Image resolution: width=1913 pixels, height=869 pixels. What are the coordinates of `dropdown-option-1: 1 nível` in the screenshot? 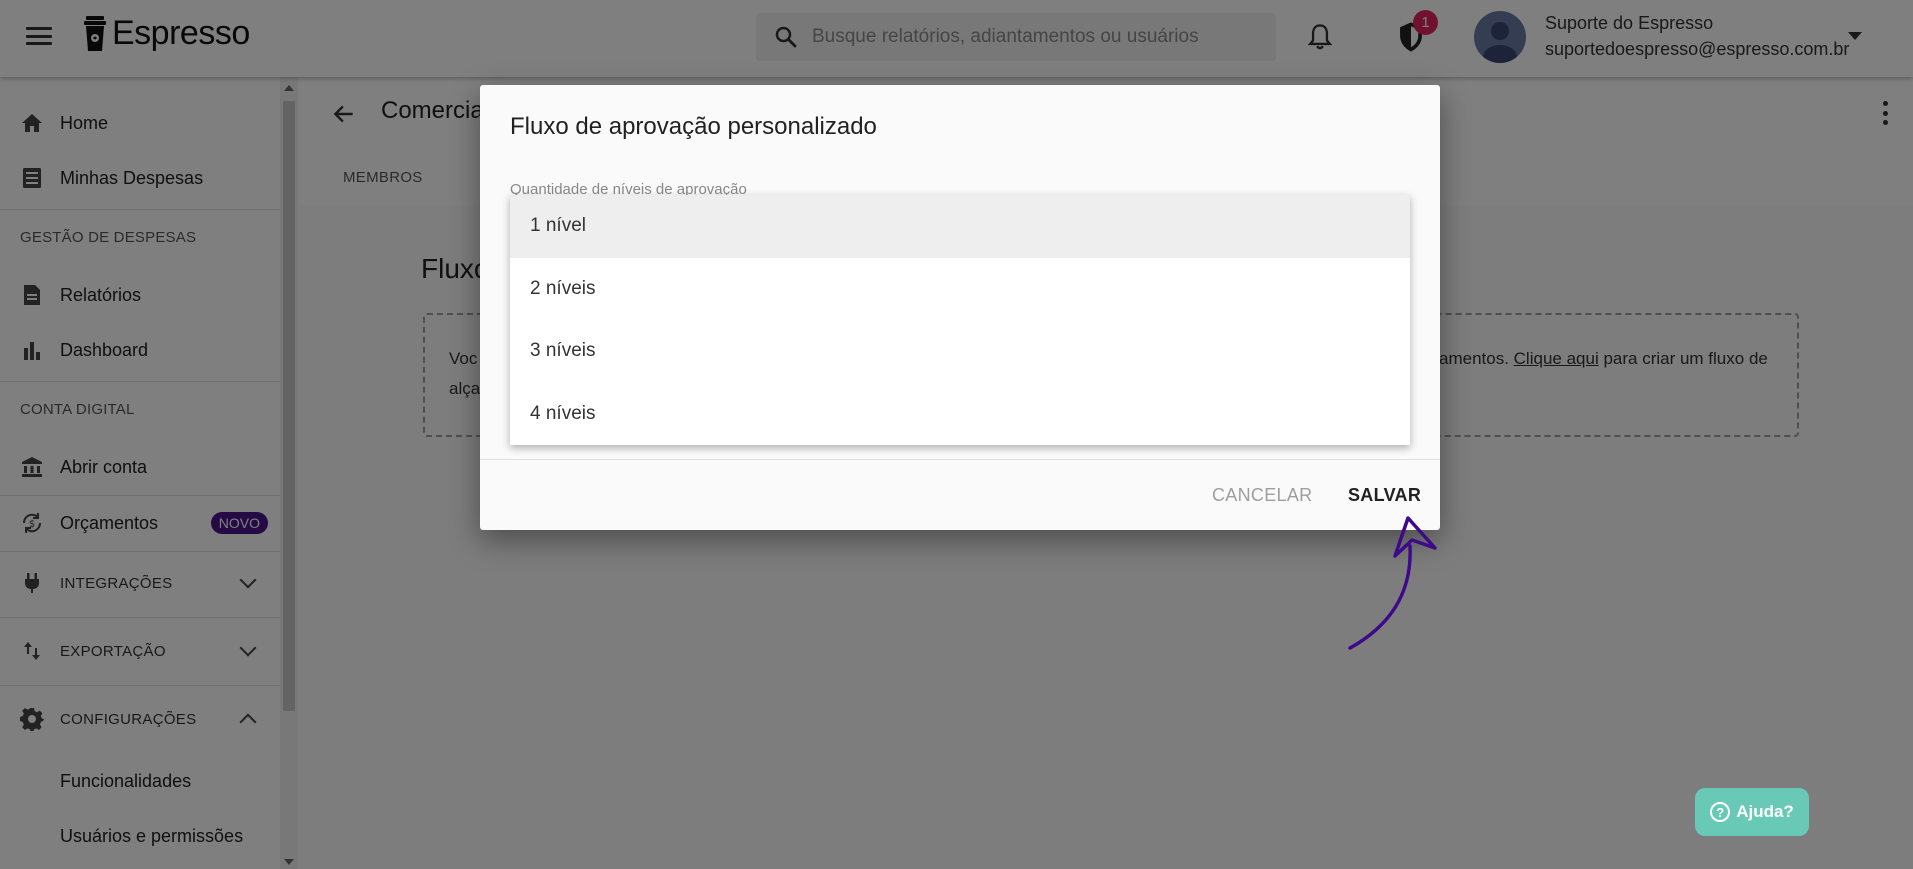 It's located at (960, 226).